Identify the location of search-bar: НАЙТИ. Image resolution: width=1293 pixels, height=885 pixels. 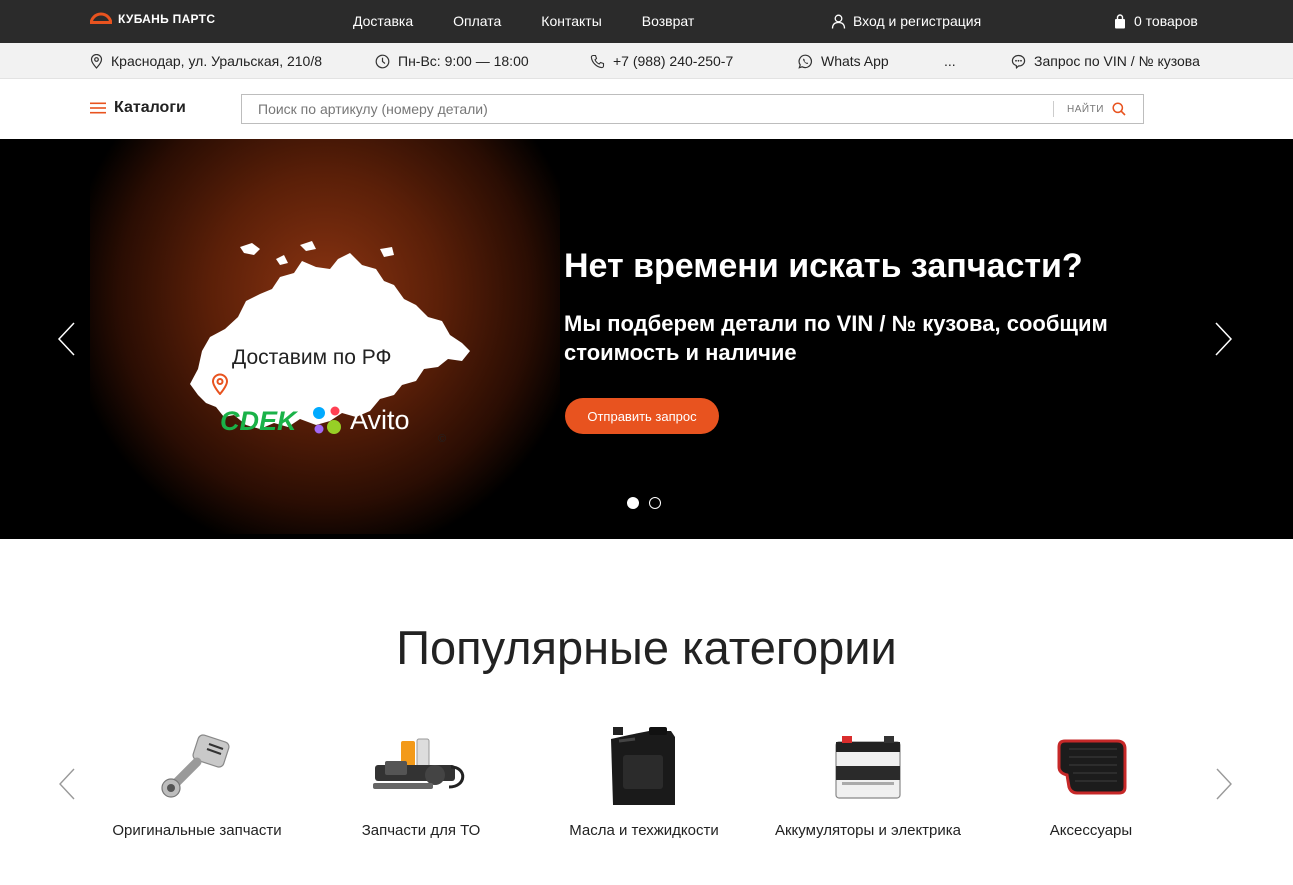
(692, 109).